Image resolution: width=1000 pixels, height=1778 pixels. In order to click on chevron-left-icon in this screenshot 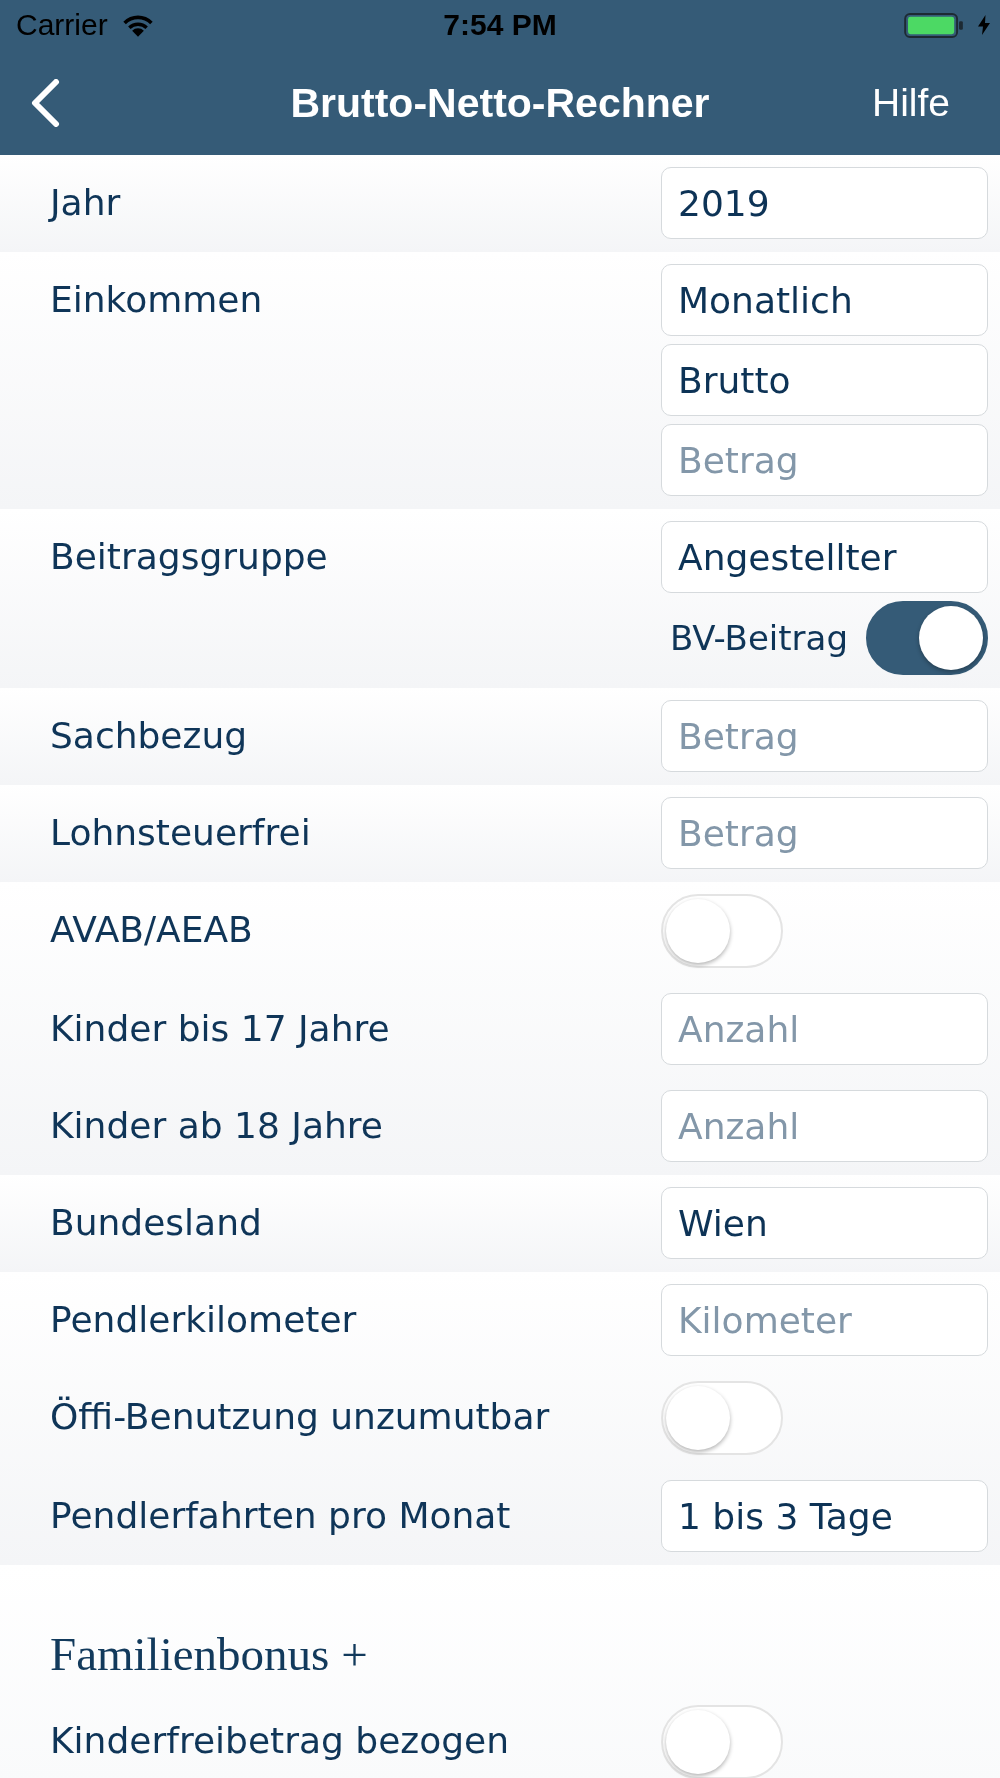, I will do `click(45, 102)`.